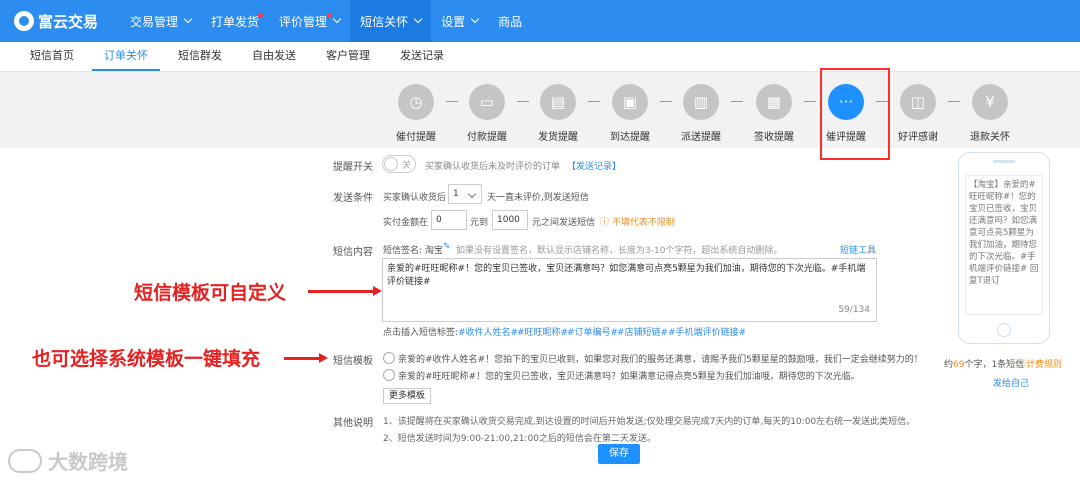  I want to click on nav-item-settings: 设置, so click(459, 21).